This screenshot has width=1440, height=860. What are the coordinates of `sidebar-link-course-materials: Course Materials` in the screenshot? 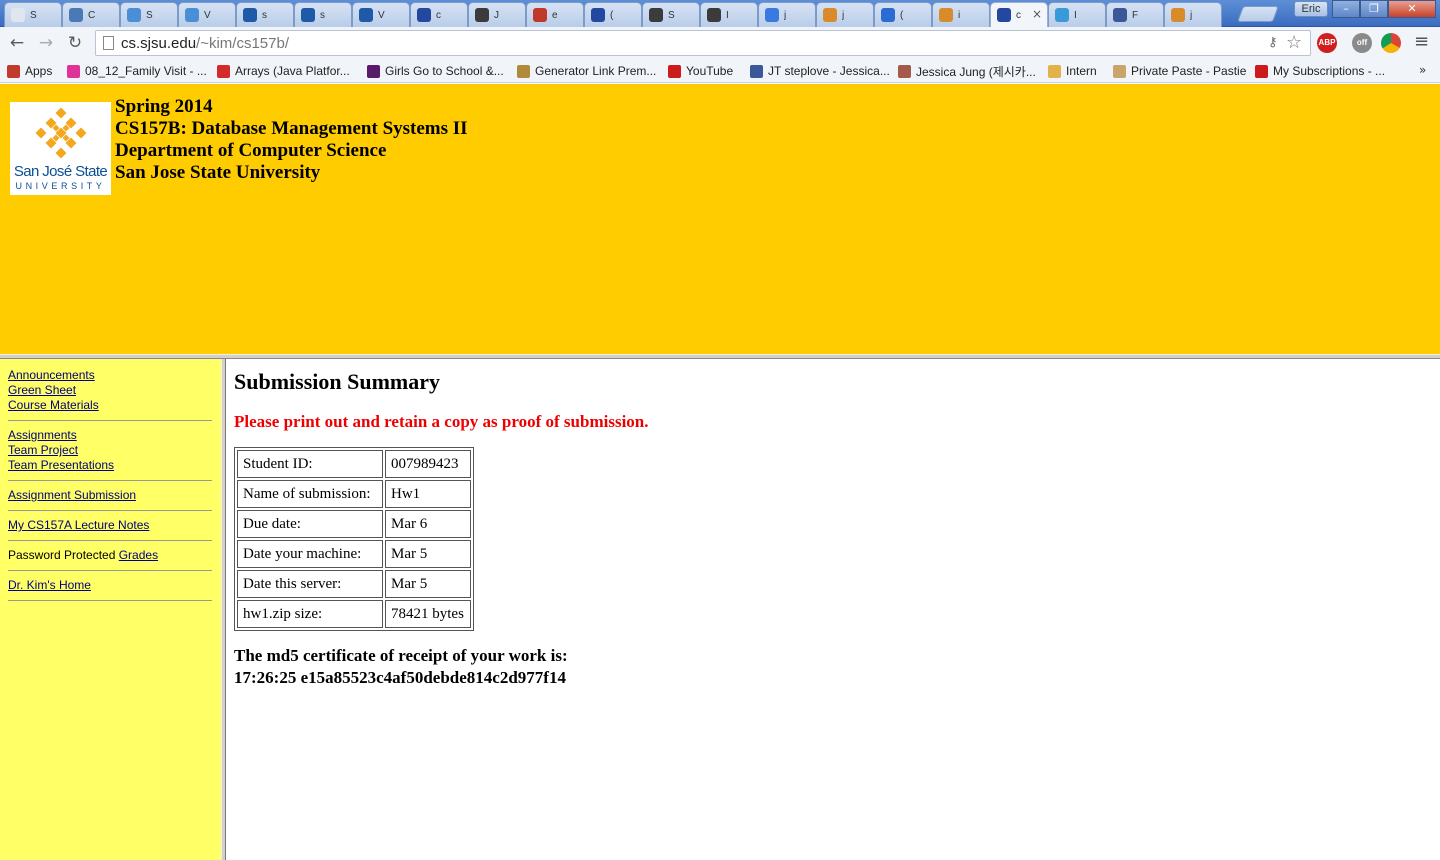 It's located at (110, 405).